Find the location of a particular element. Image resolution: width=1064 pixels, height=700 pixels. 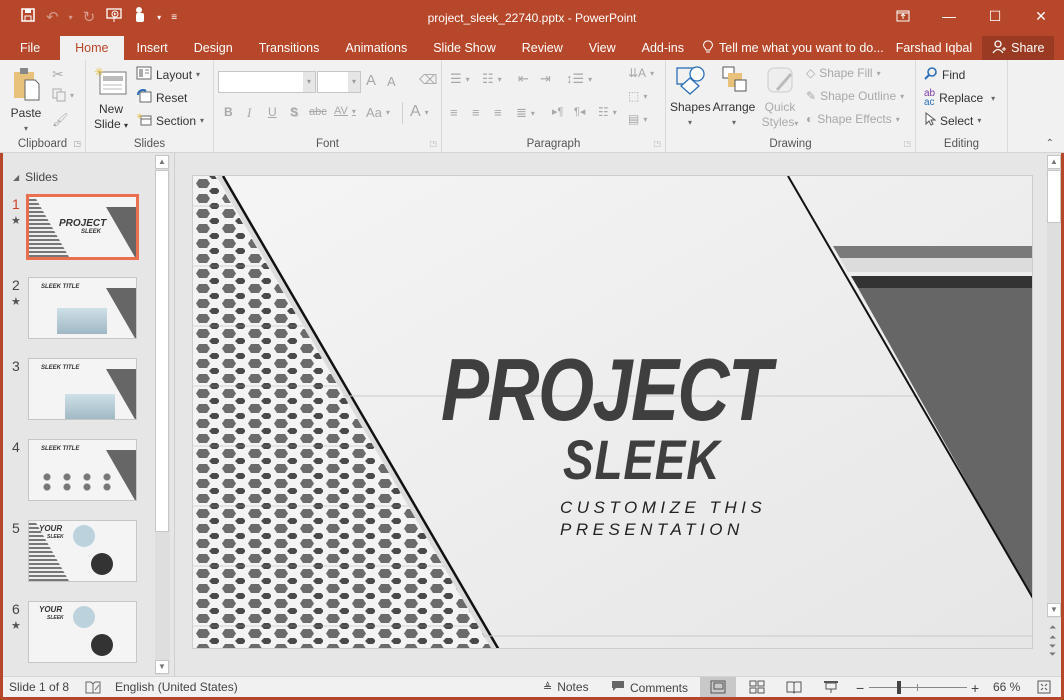

normal-view-button is located at coordinates (718, 687).